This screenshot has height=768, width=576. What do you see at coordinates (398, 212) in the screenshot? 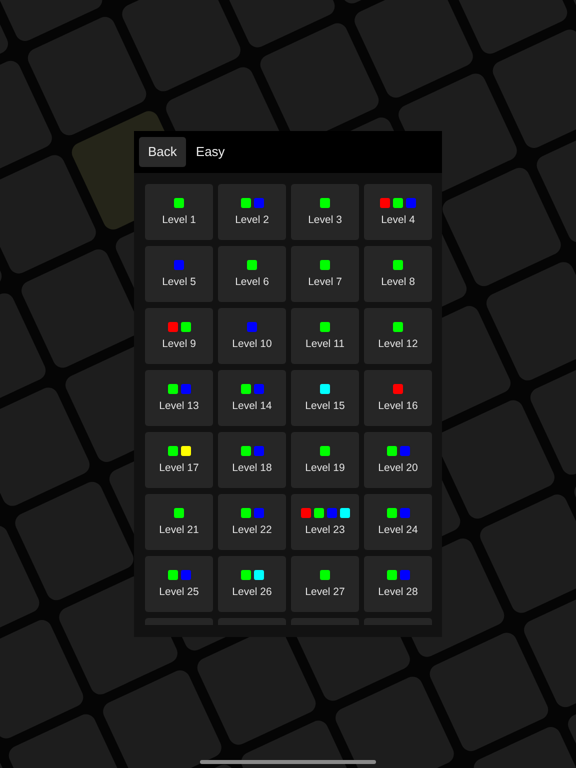
I see `level-tile: Level 4` at bounding box center [398, 212].